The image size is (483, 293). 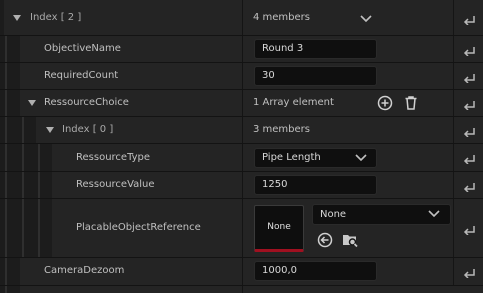 I want to click on ressource-value-label: RessourceValue, so click(x=115, y=184).